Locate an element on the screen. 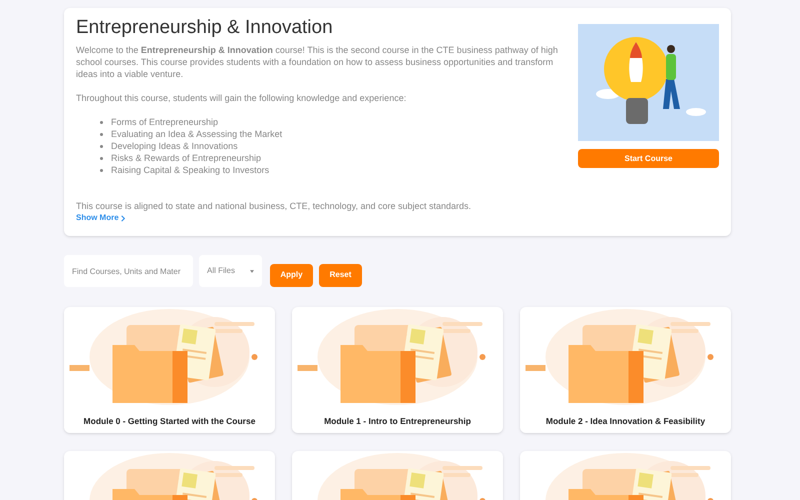 The image size is (800, 500). topic-item: Forms of Entrepreneurship is located at coordinates (164, 122).